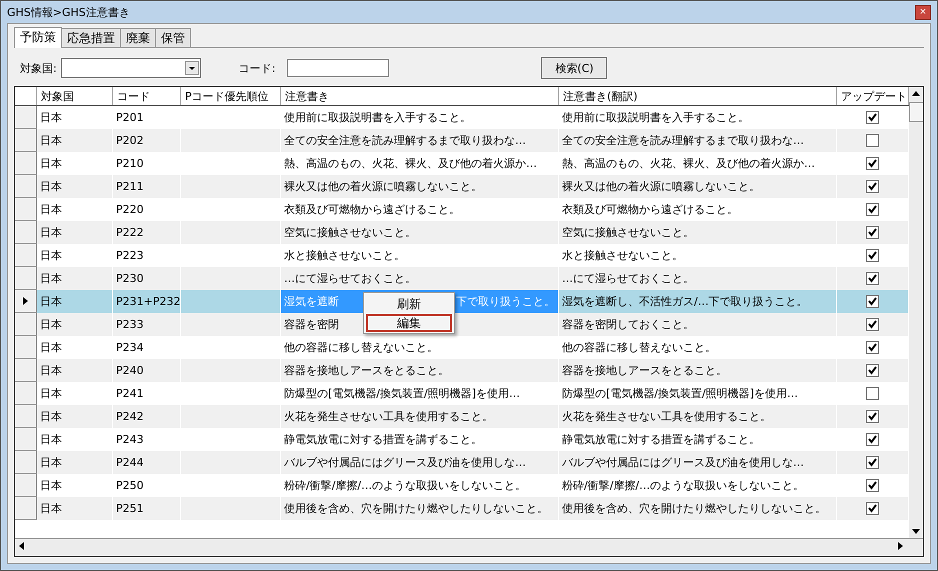 The width and height of the screenshot is (938, 571). I want to click on table-cell: P240, so click(147, 370).